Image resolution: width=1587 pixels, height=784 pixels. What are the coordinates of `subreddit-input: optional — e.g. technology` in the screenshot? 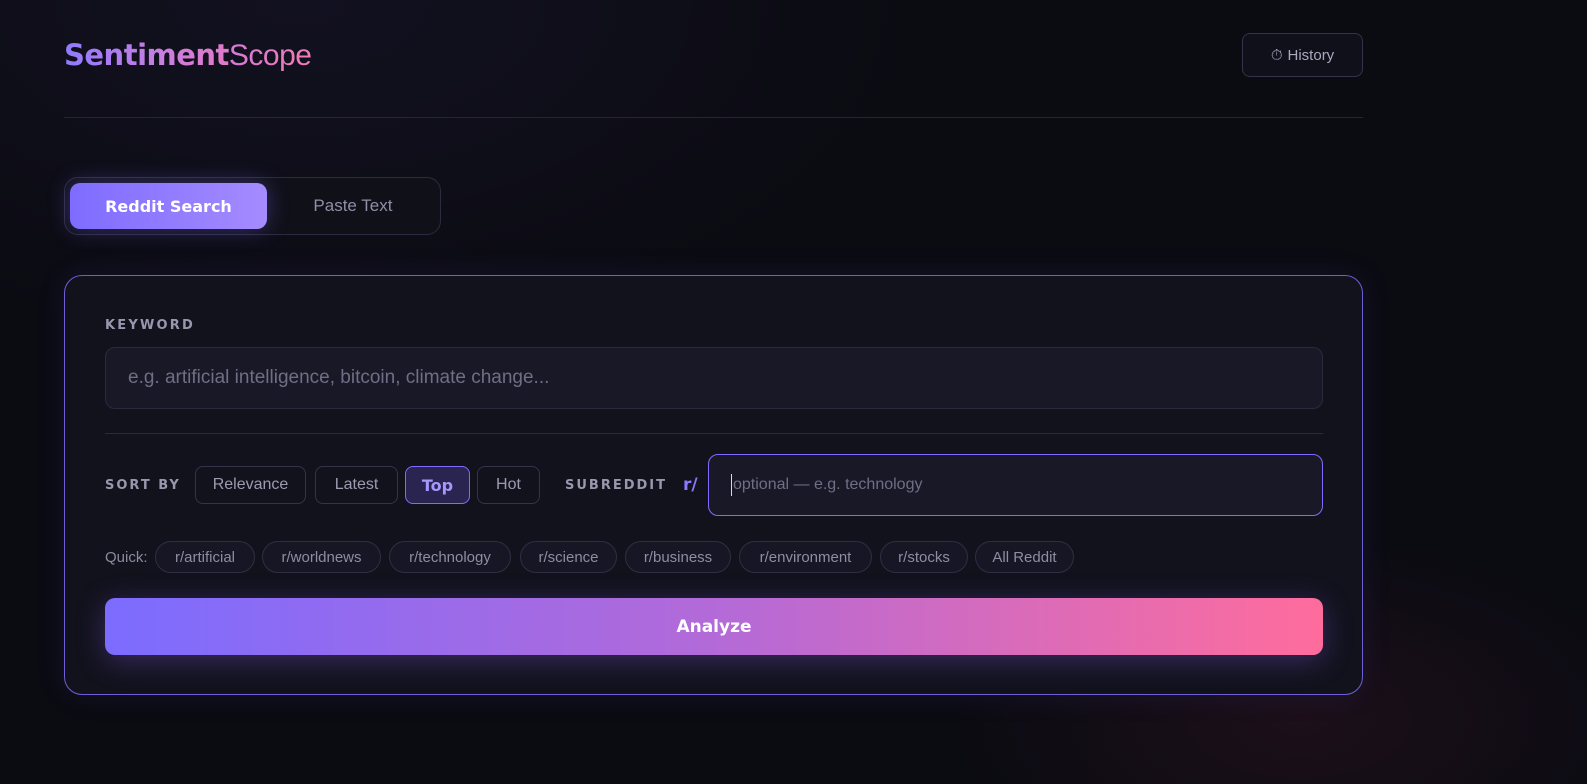 It's located at (1015, 485).